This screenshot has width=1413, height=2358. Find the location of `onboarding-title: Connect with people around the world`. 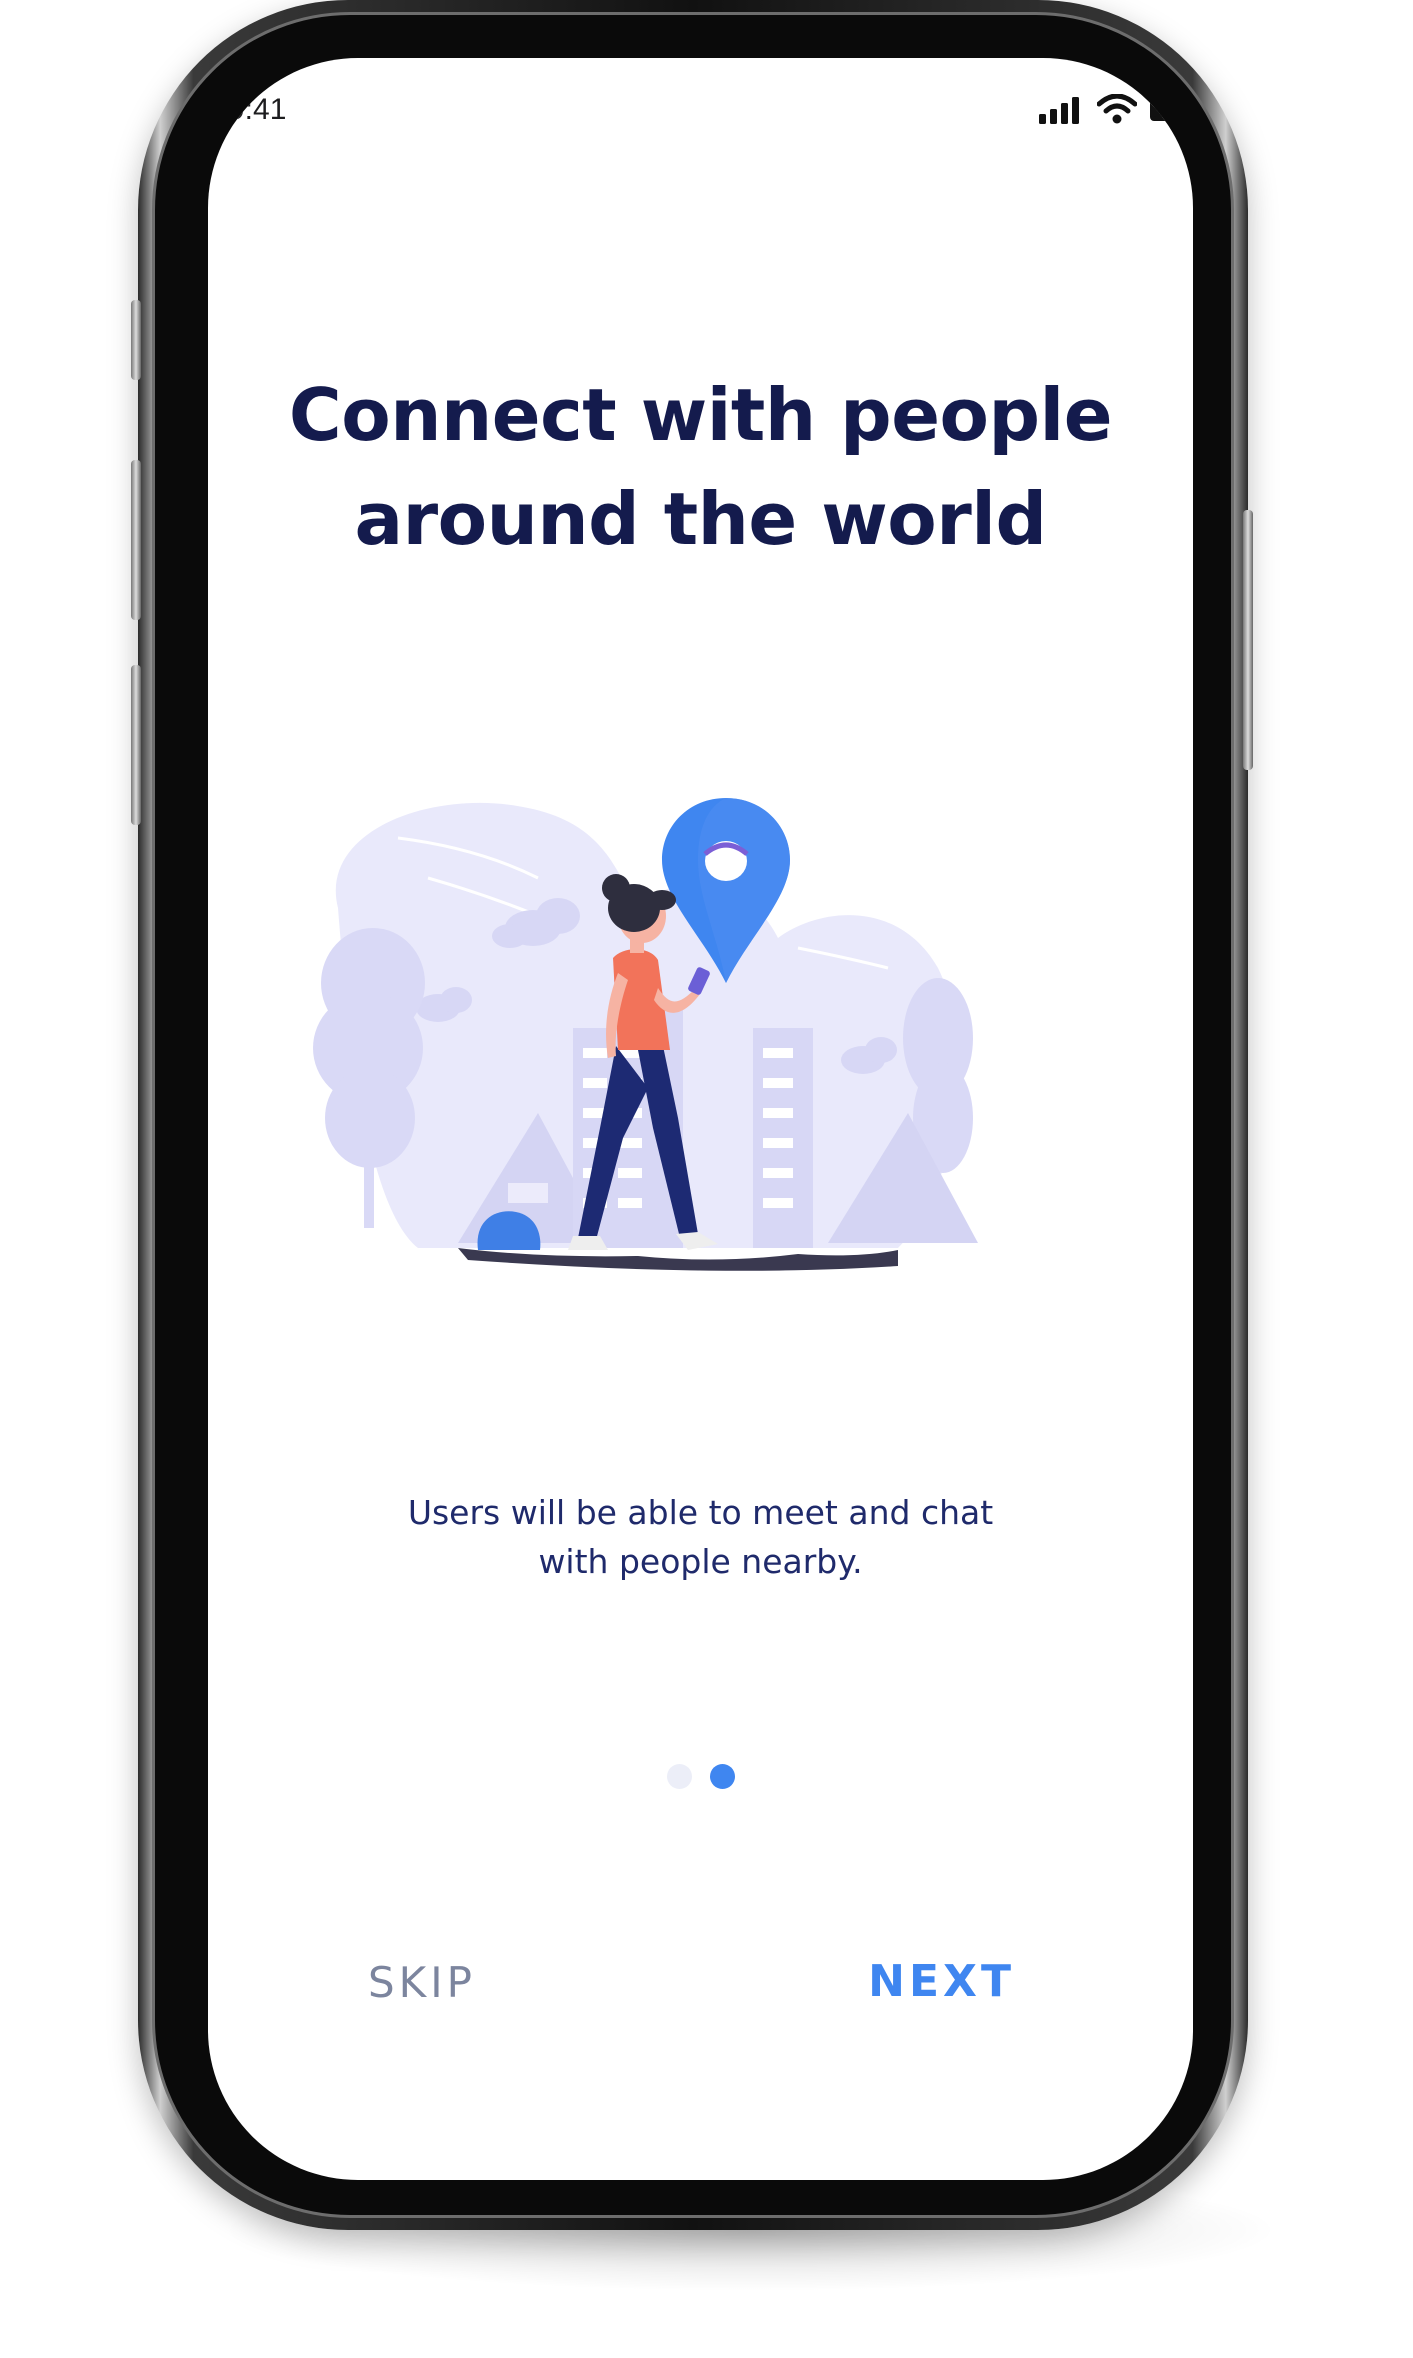

onboarding-title: Connect with people around the world is located at coordinates (700, 467).